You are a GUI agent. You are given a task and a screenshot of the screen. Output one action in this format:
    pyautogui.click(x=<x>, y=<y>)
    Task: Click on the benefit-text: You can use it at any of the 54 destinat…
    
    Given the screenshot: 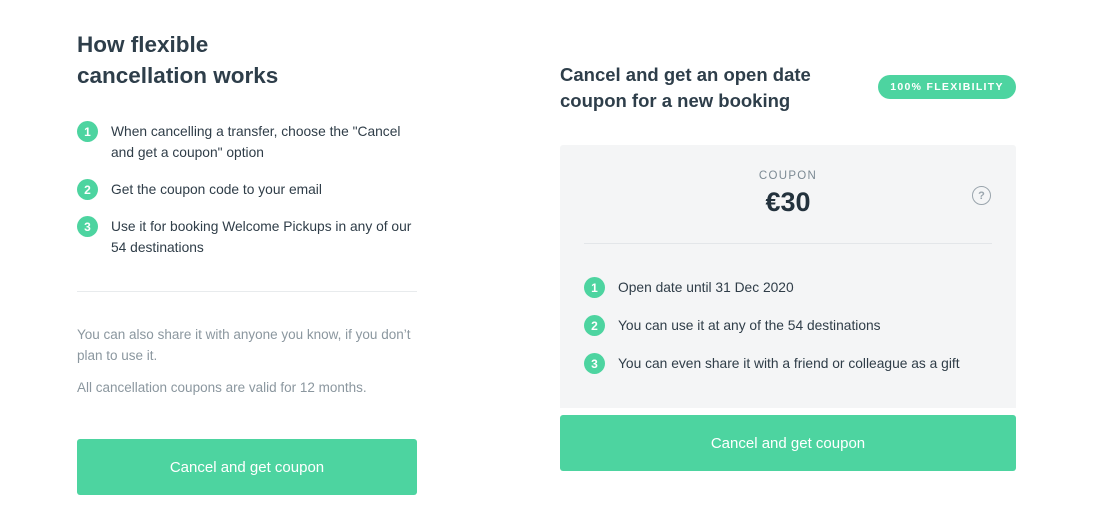 What is the action you would take?
    pyautogui.click(x=749, y=325)
    